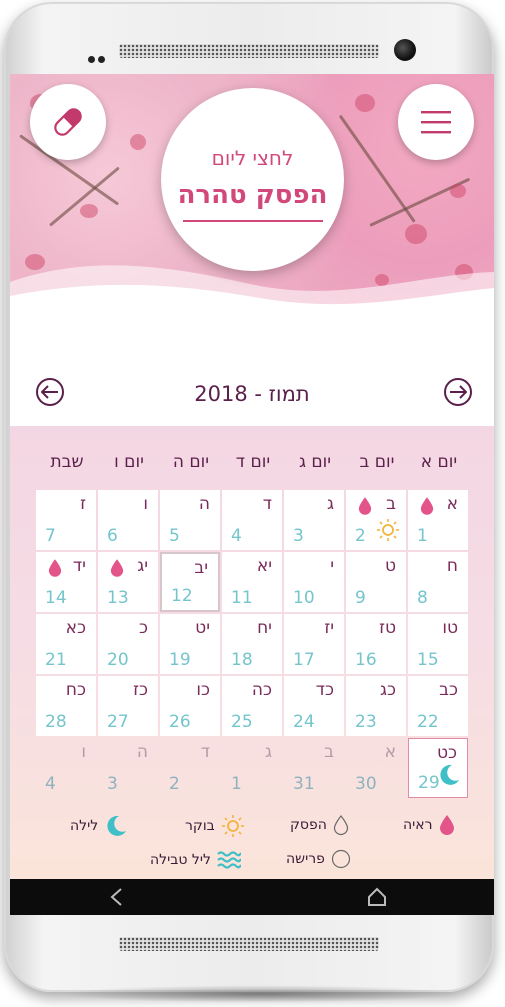 The height and width of the screenshot is (1007, 505). Describe the element at coordinates (50, 784) in the screenshot. I see `gregorian-date: 4` at that location.